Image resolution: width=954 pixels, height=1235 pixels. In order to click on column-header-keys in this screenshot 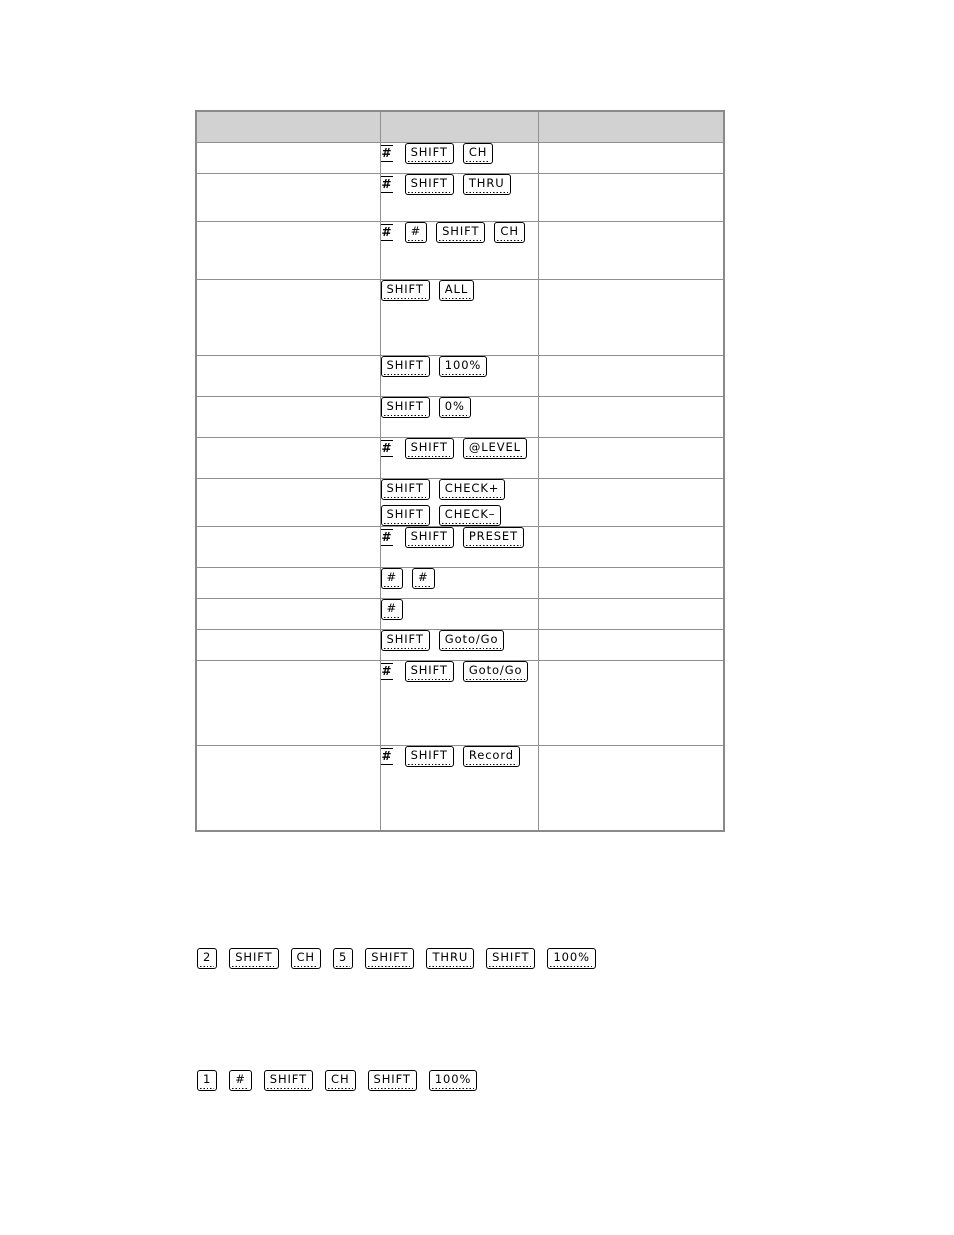, I will do `click(459, 126)`.